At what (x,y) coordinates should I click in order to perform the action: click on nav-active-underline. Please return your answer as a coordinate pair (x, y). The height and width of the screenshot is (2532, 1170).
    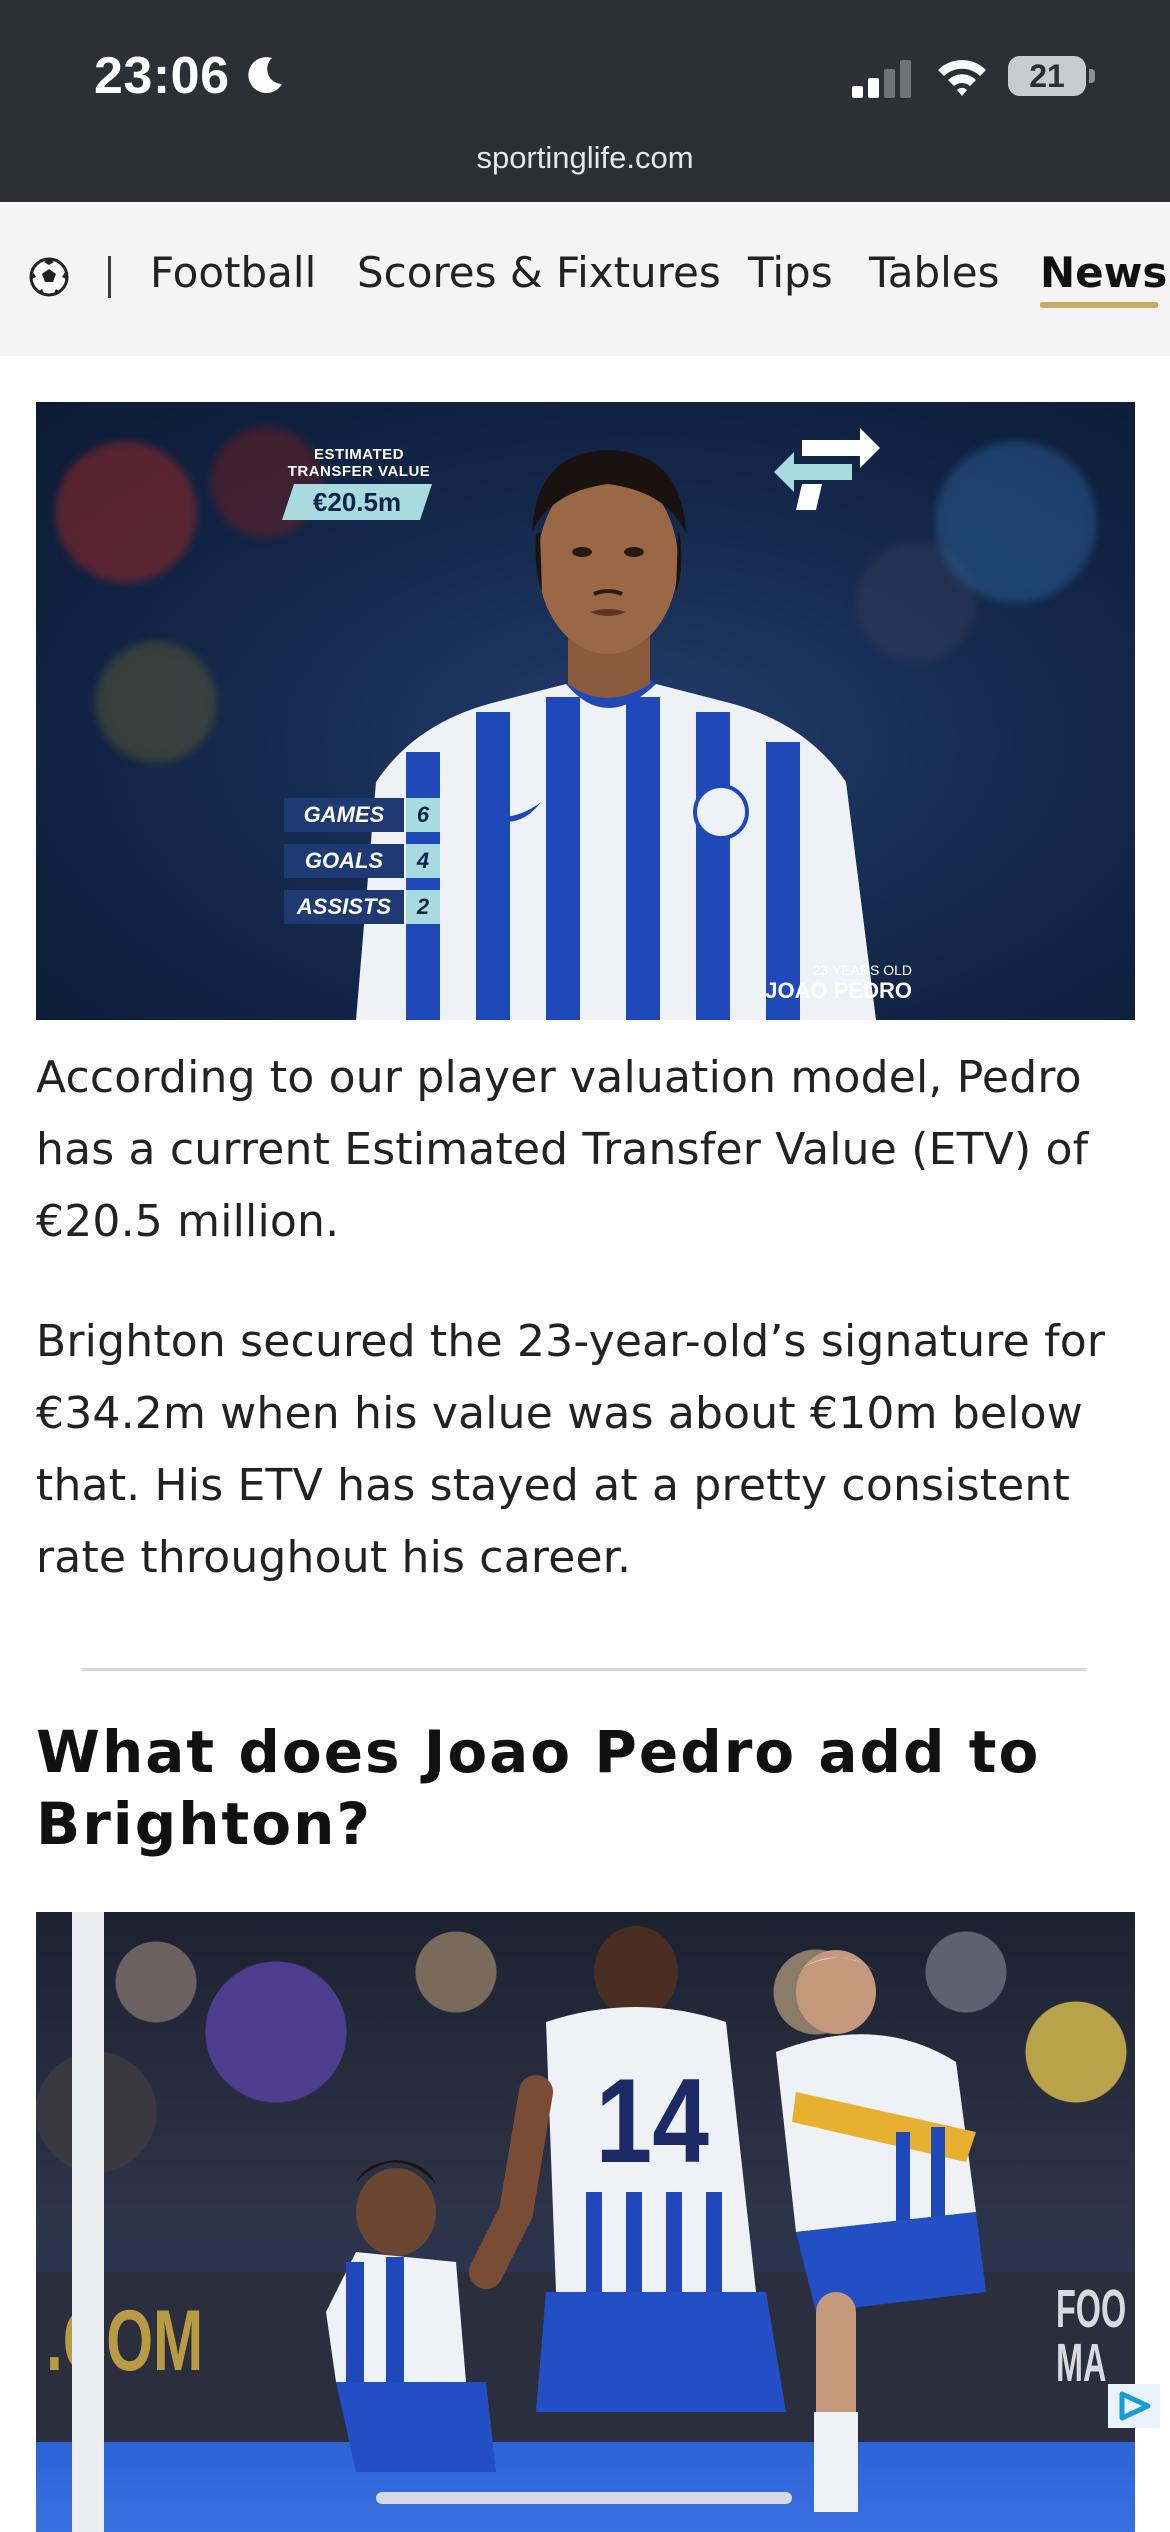
    Looking at the image, I should click on (1099, 305).